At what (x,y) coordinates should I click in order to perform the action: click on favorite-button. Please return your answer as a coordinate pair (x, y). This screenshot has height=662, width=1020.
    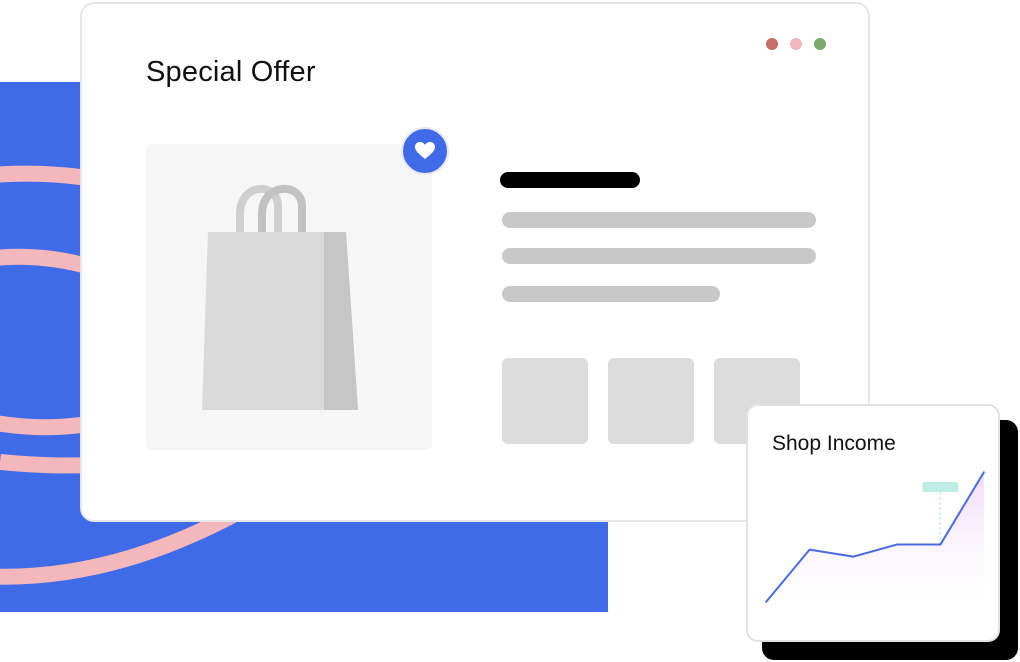
    Looking at the image, I should click on (425, 151).